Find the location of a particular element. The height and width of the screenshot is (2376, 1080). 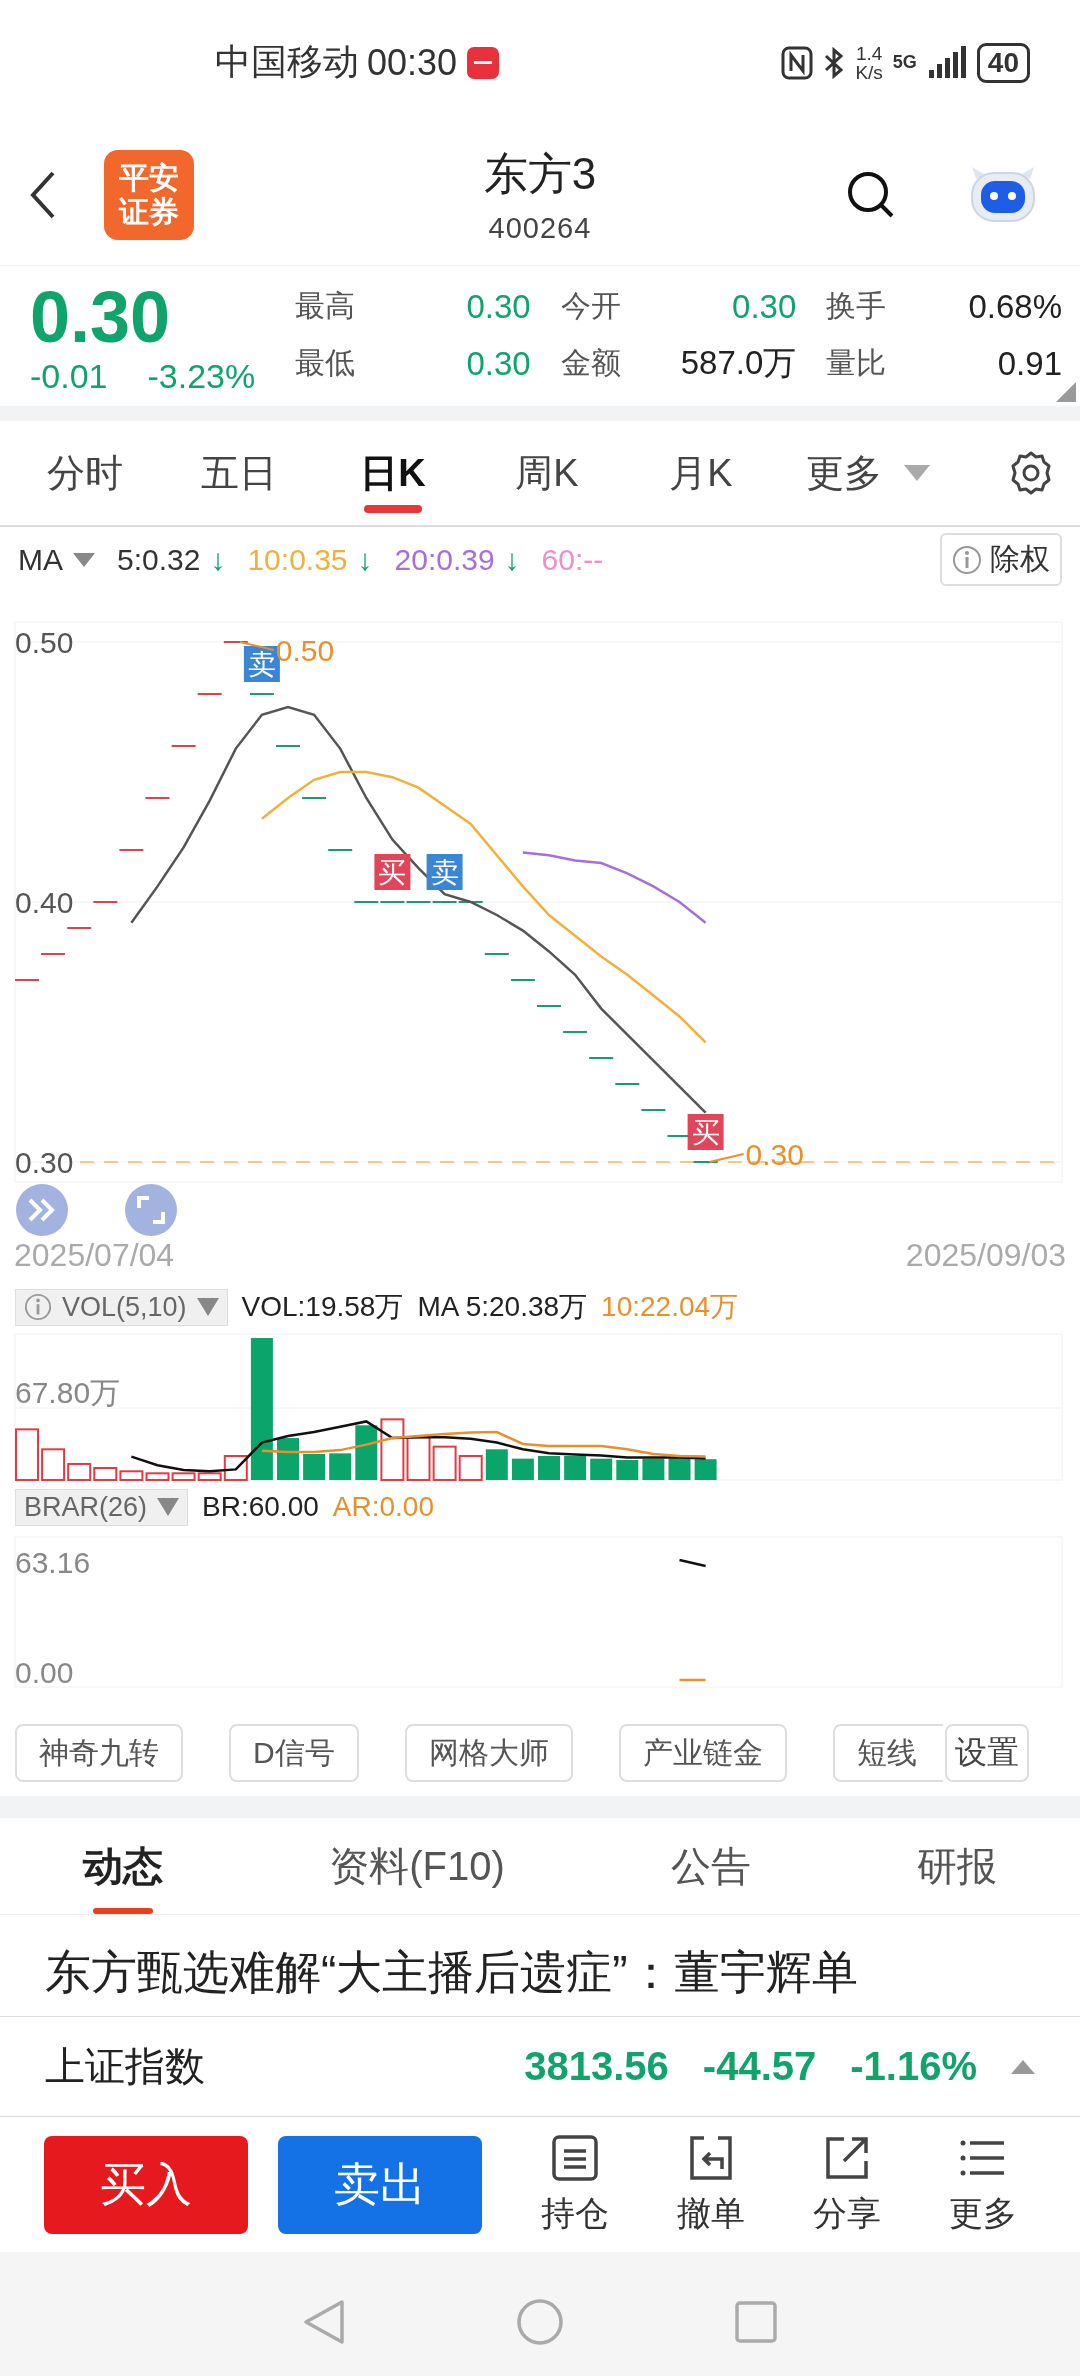

carrier-name: 中国移动 is located at coordinates (287, 62).